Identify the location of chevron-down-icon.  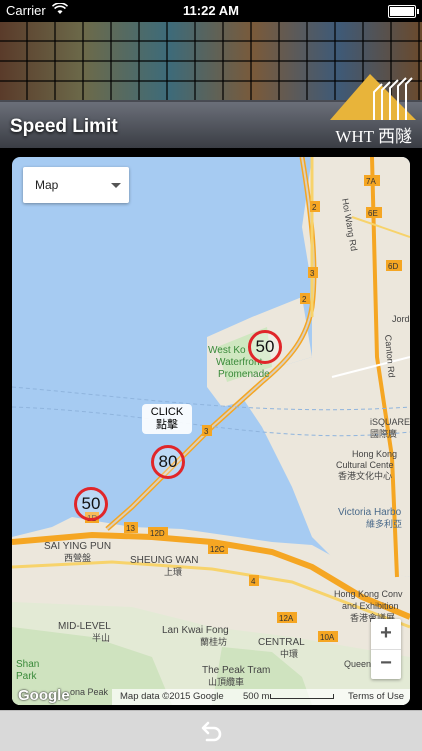
(116, 185).